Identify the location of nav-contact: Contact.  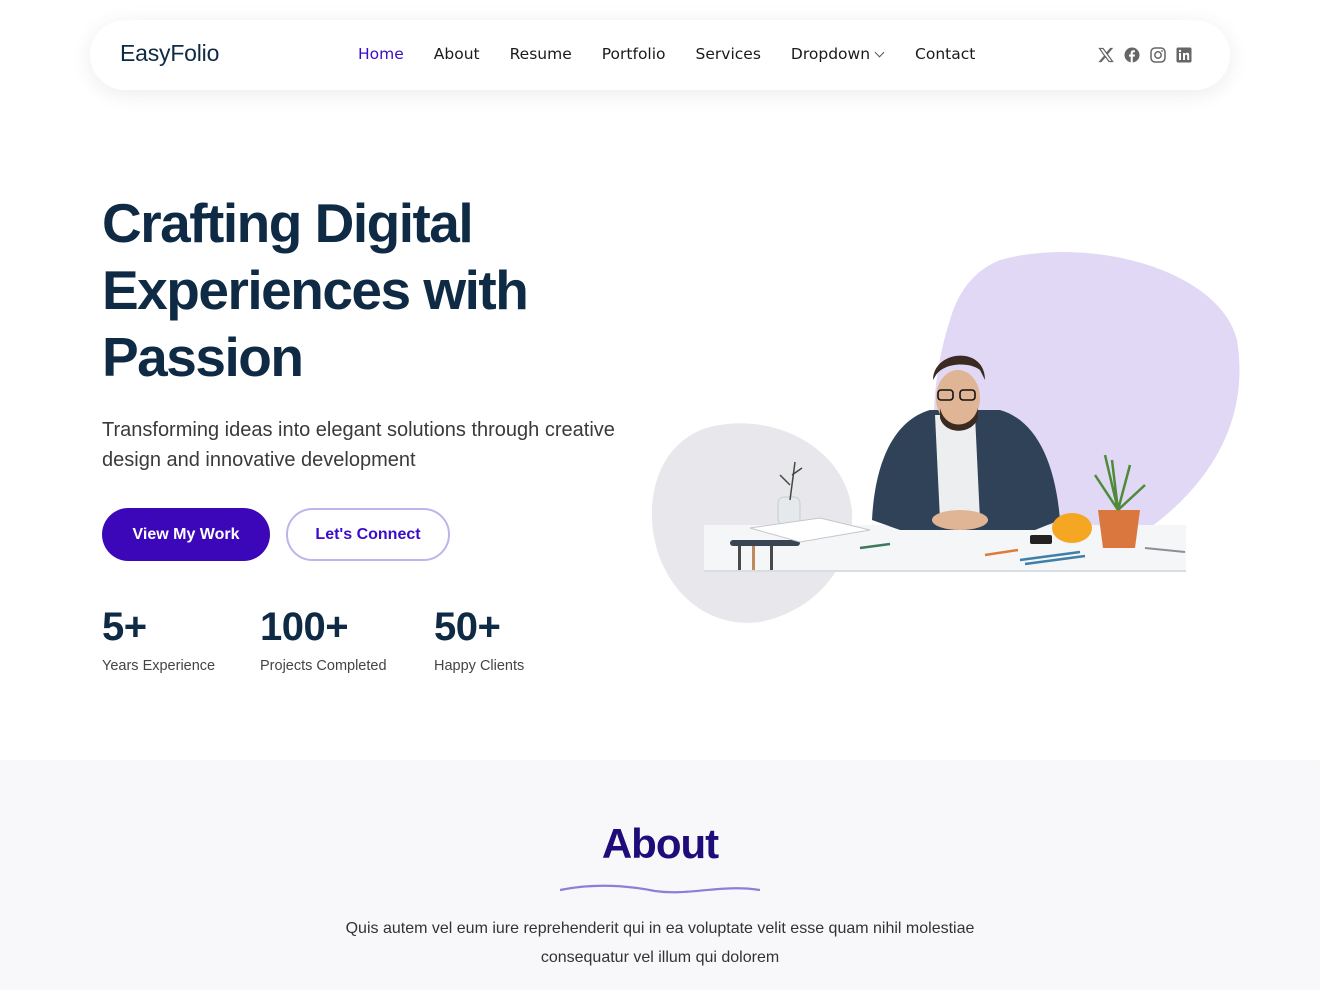
(945, 54).